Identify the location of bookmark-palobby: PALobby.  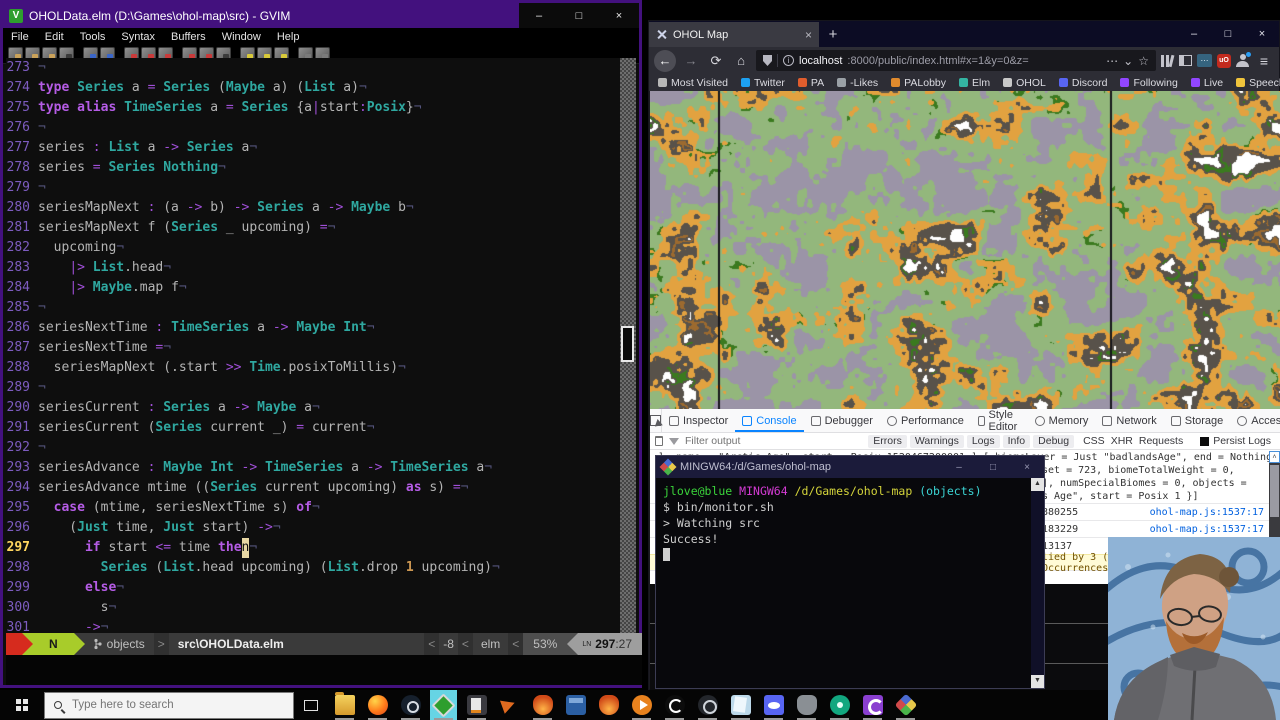
(918, 83).